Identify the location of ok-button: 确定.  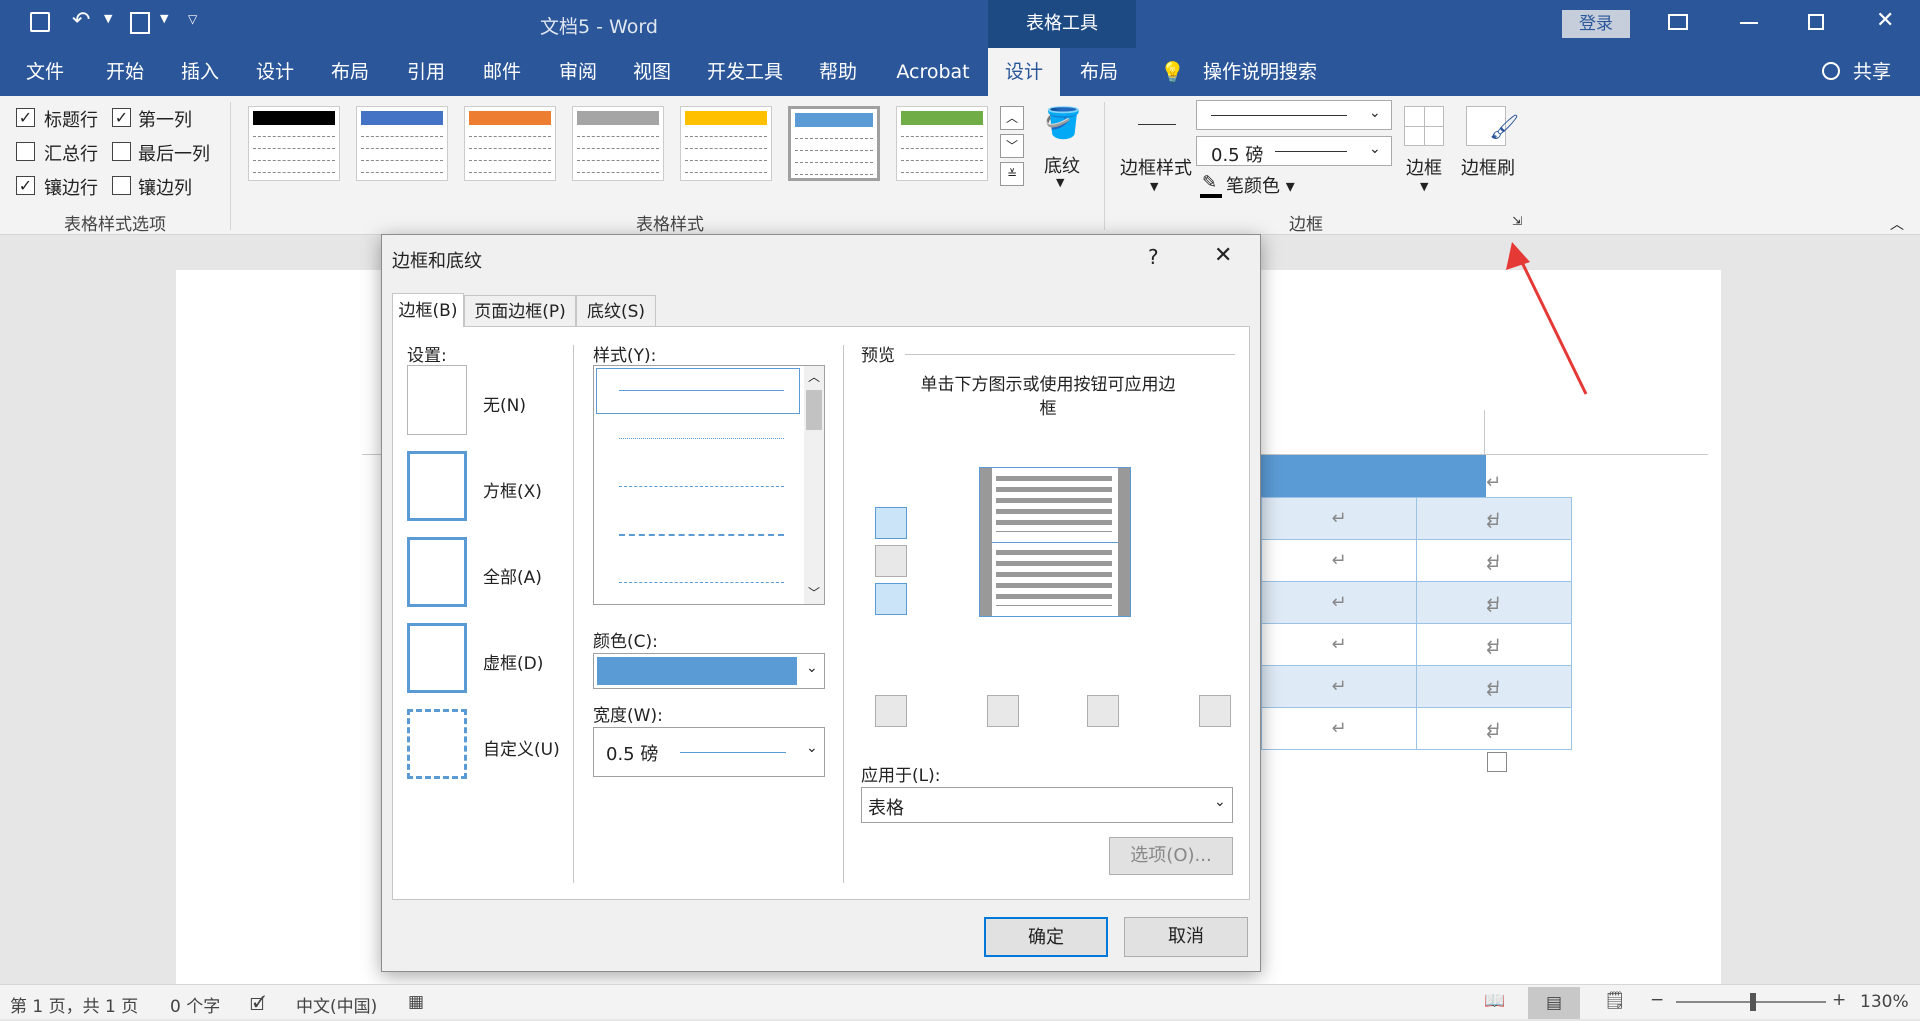
(1046, 937).